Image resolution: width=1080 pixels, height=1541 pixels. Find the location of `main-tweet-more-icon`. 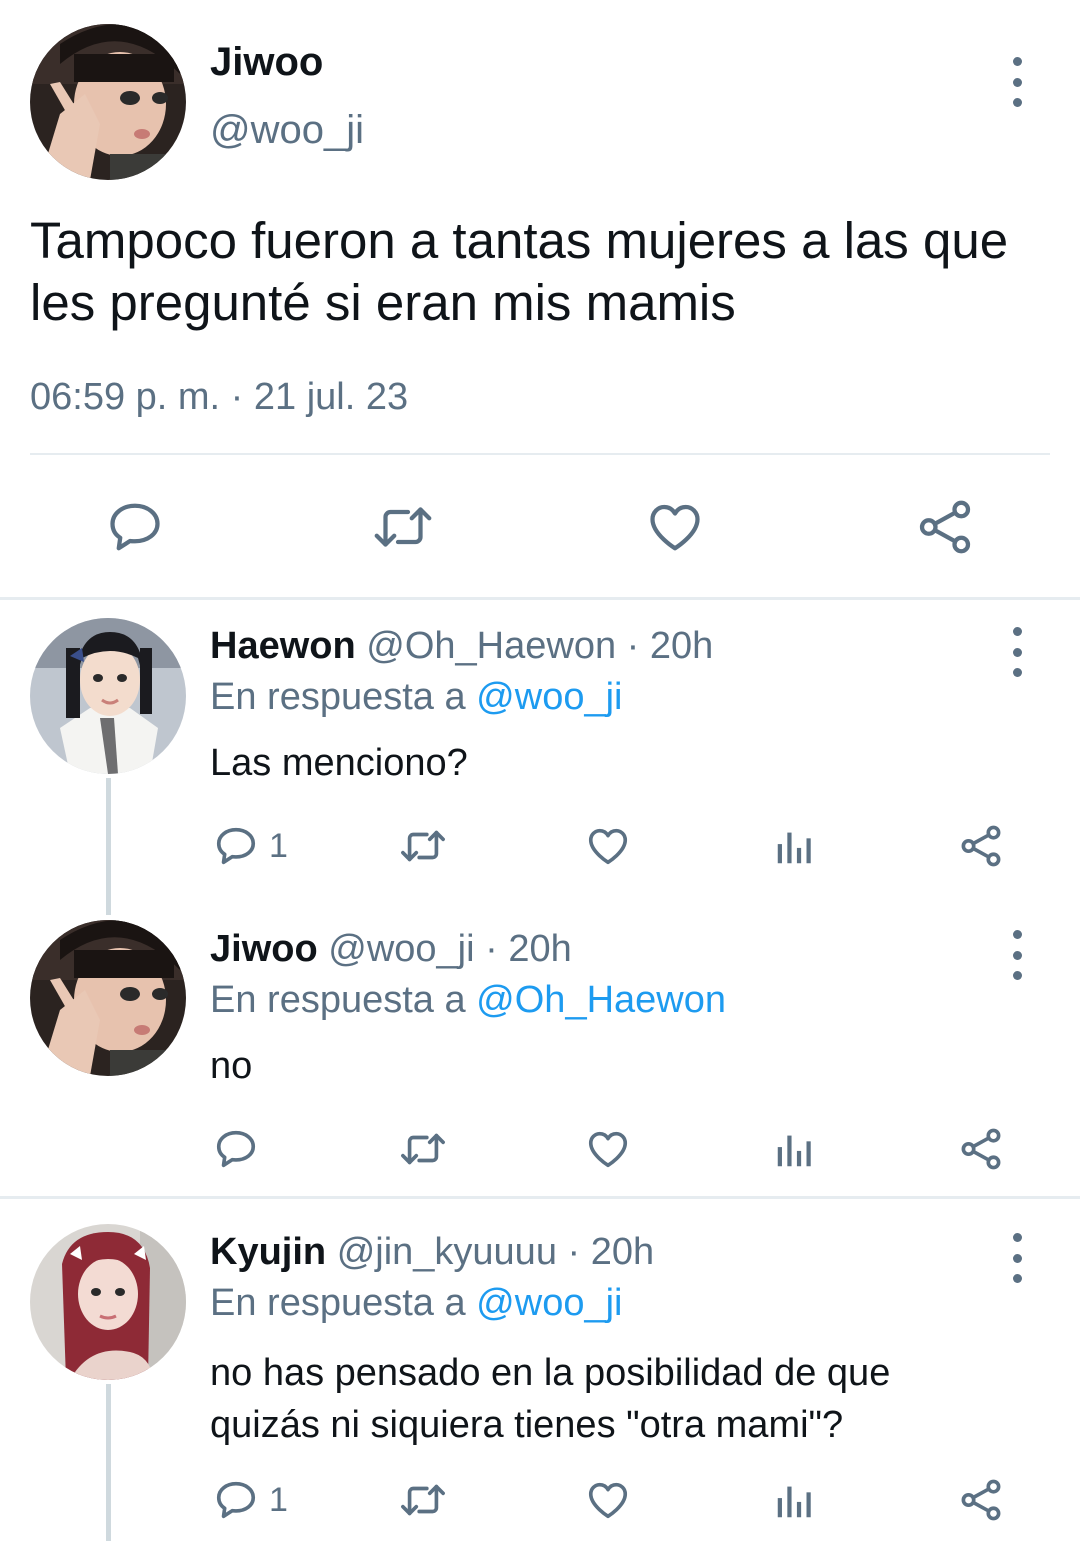

main-tweet-more-icon is located at coordinates (1017, 82).